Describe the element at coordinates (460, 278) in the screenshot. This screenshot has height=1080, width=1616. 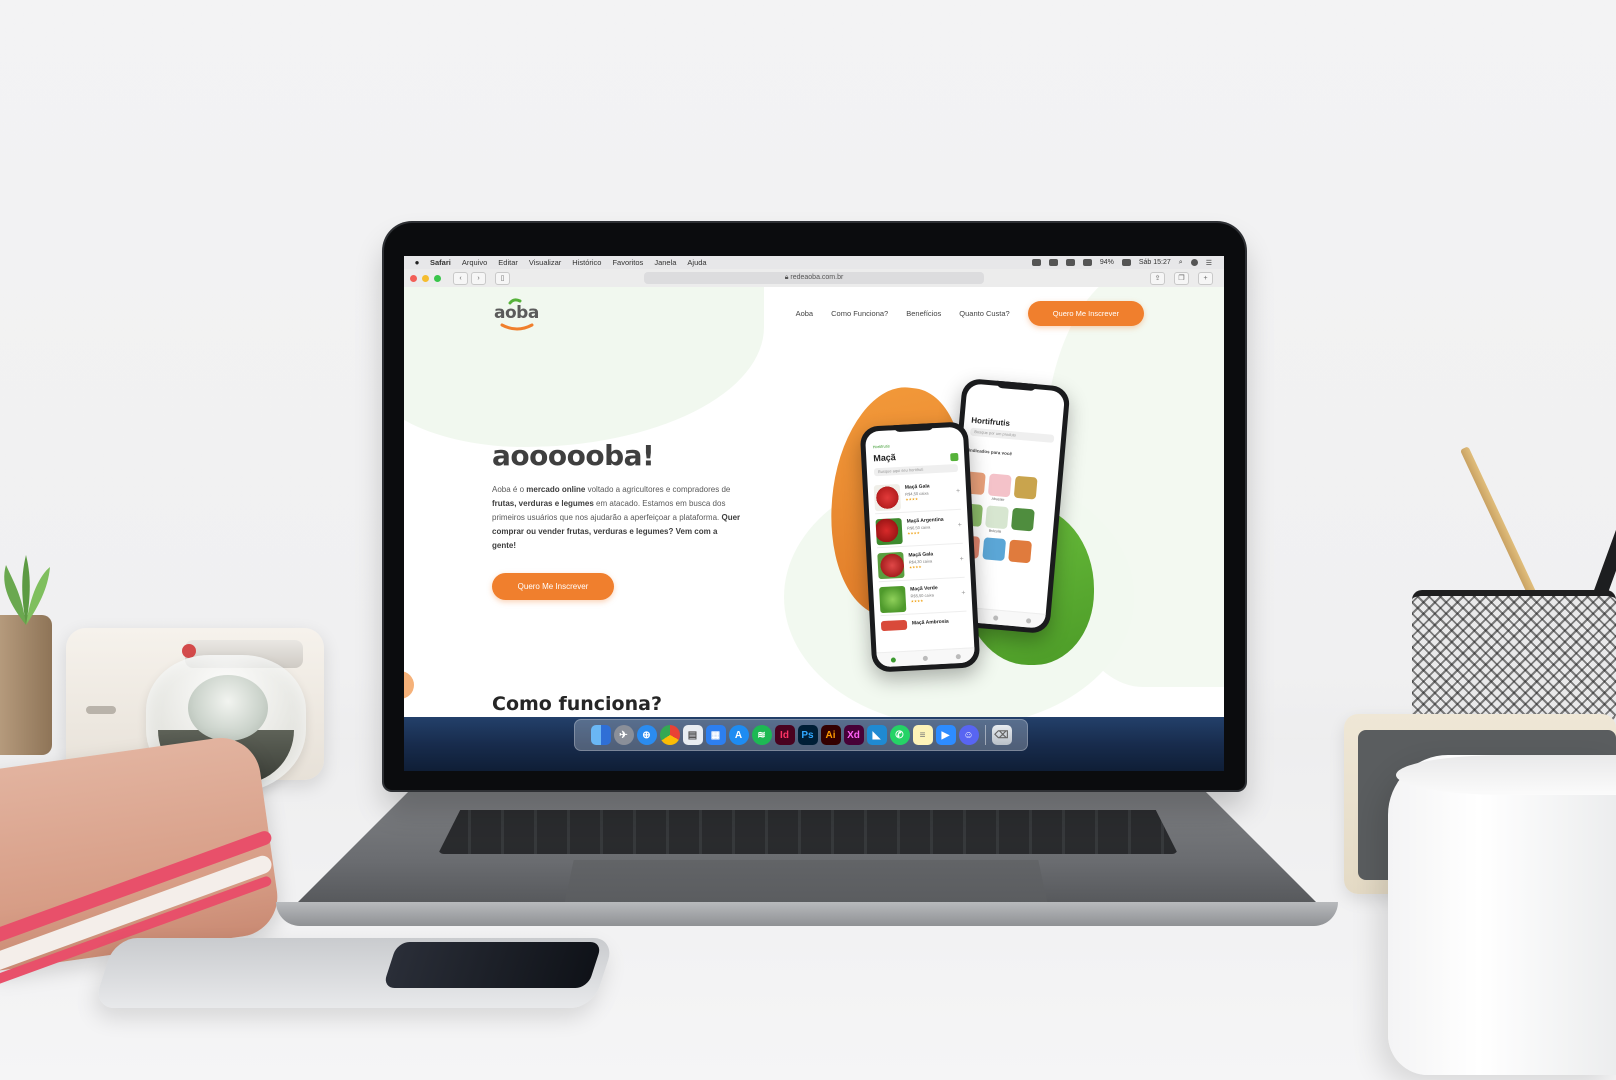
I see `back-button: ‹` at that location.